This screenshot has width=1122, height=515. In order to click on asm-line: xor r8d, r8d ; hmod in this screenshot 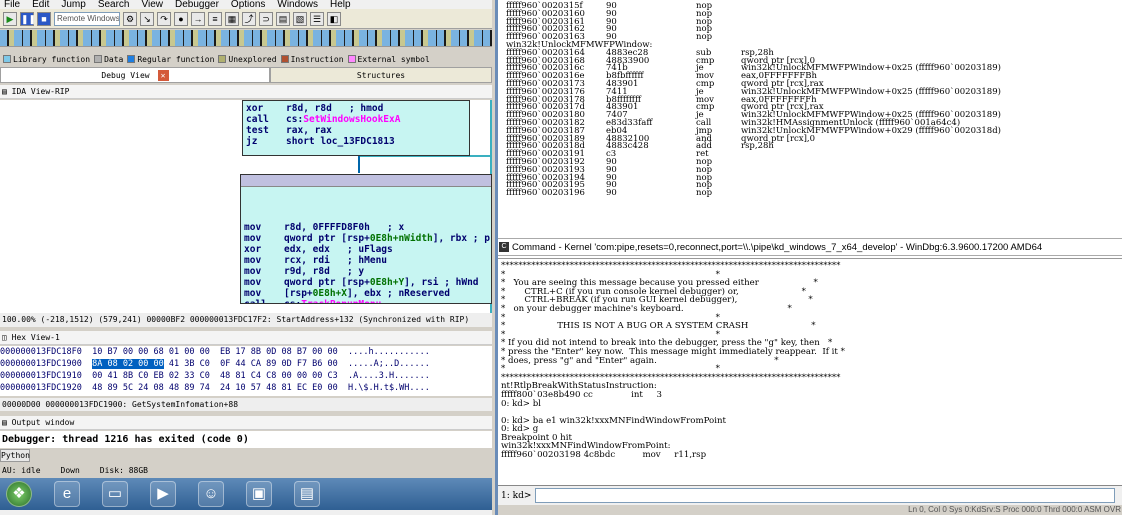, I will do `click(356, 108)`.